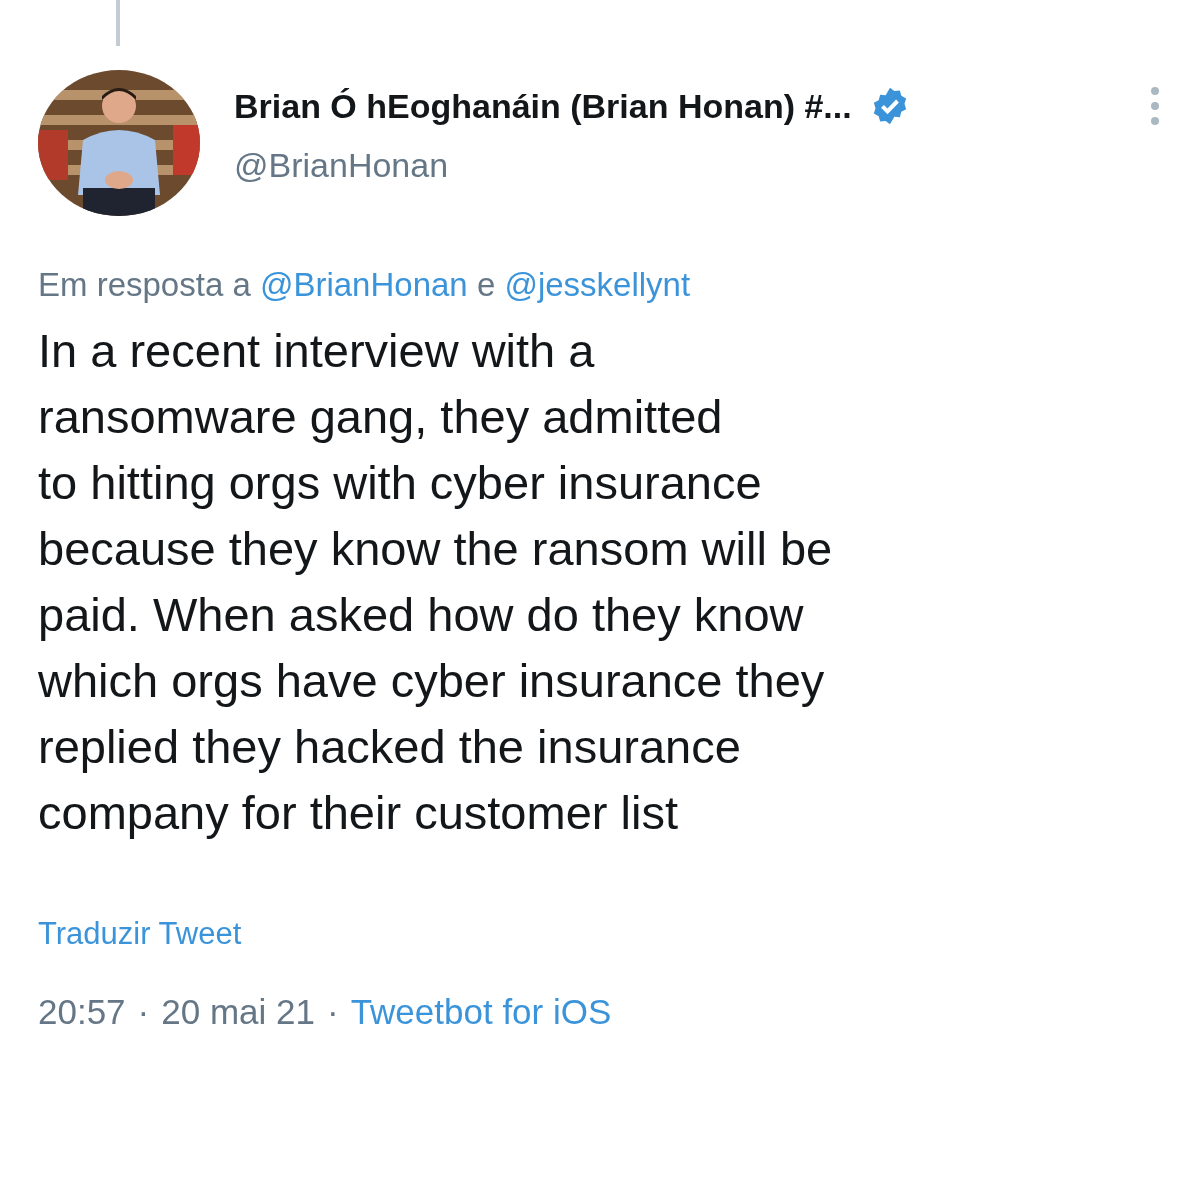 This screenshot has height=1200, width=1190. I want to click on source-link: Tweetbot for iOS, so click(481, 1012).